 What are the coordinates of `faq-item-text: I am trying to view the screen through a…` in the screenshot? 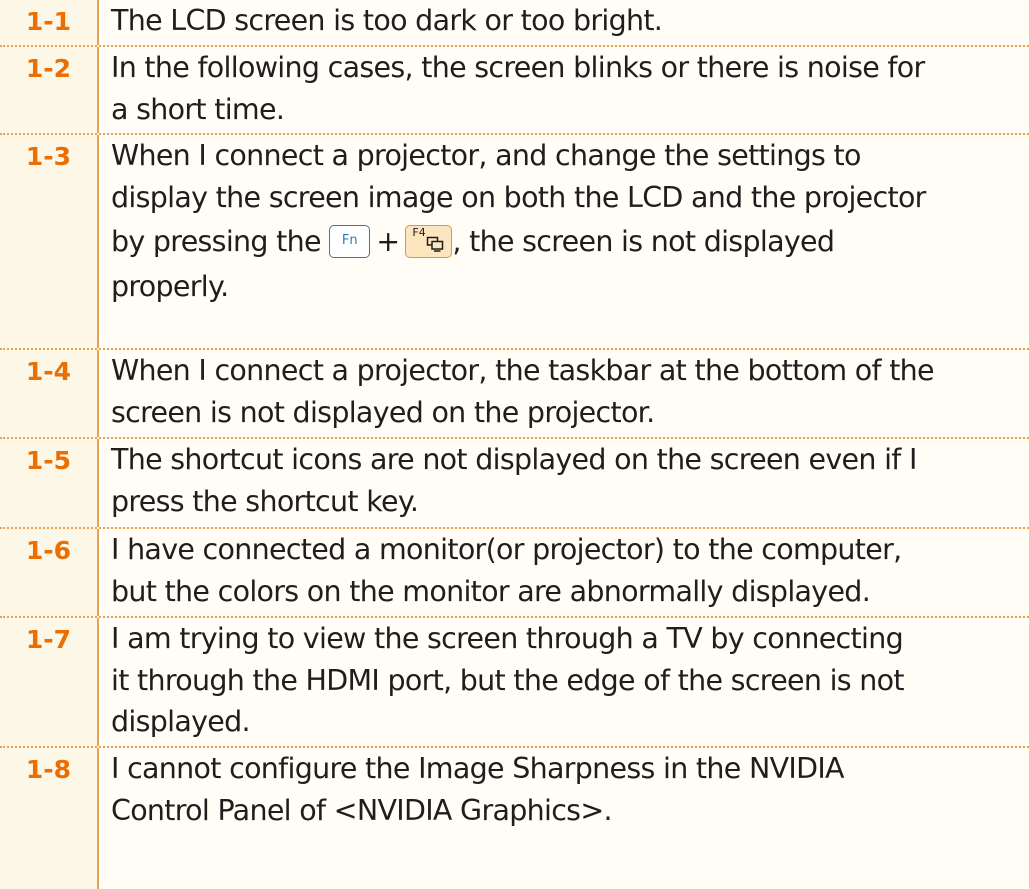 It's located at (563, 682).